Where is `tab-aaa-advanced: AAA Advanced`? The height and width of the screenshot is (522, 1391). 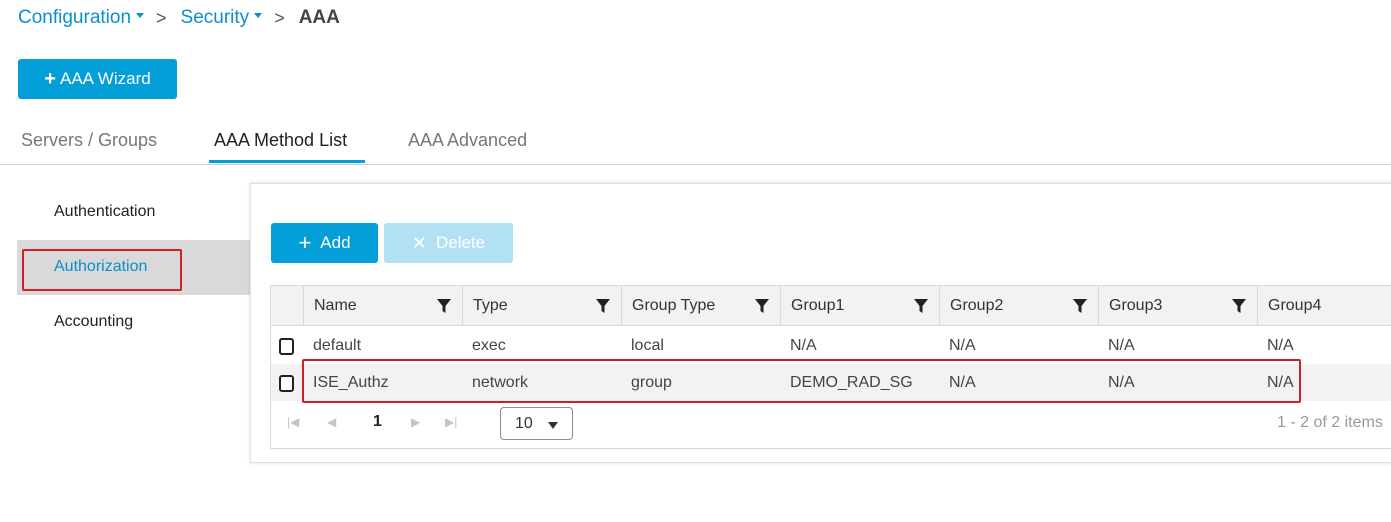
tab-aaa-advanced: AAA Advanced is located at coordinates (467, 140).